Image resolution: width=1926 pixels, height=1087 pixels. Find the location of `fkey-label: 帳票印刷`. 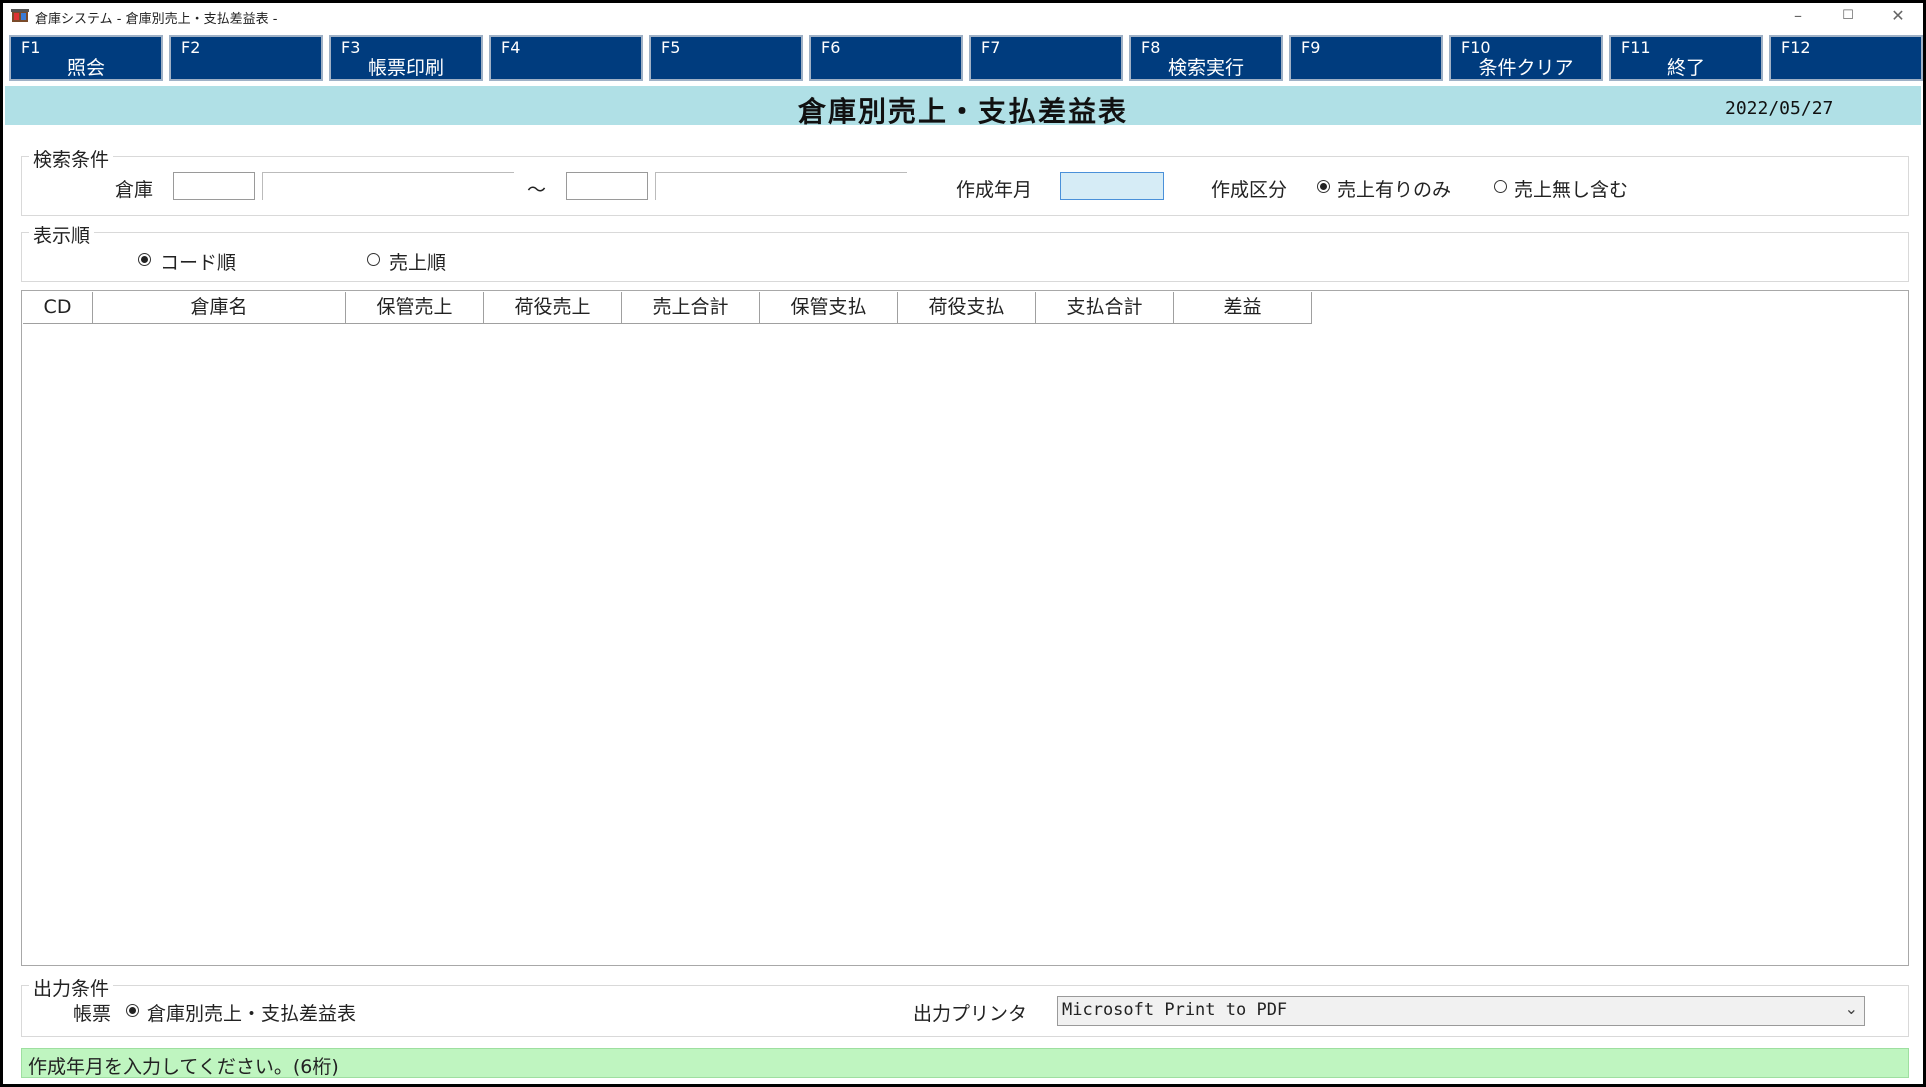

fkey-label: 帳票印刷 is located at coordinates (405, 68).